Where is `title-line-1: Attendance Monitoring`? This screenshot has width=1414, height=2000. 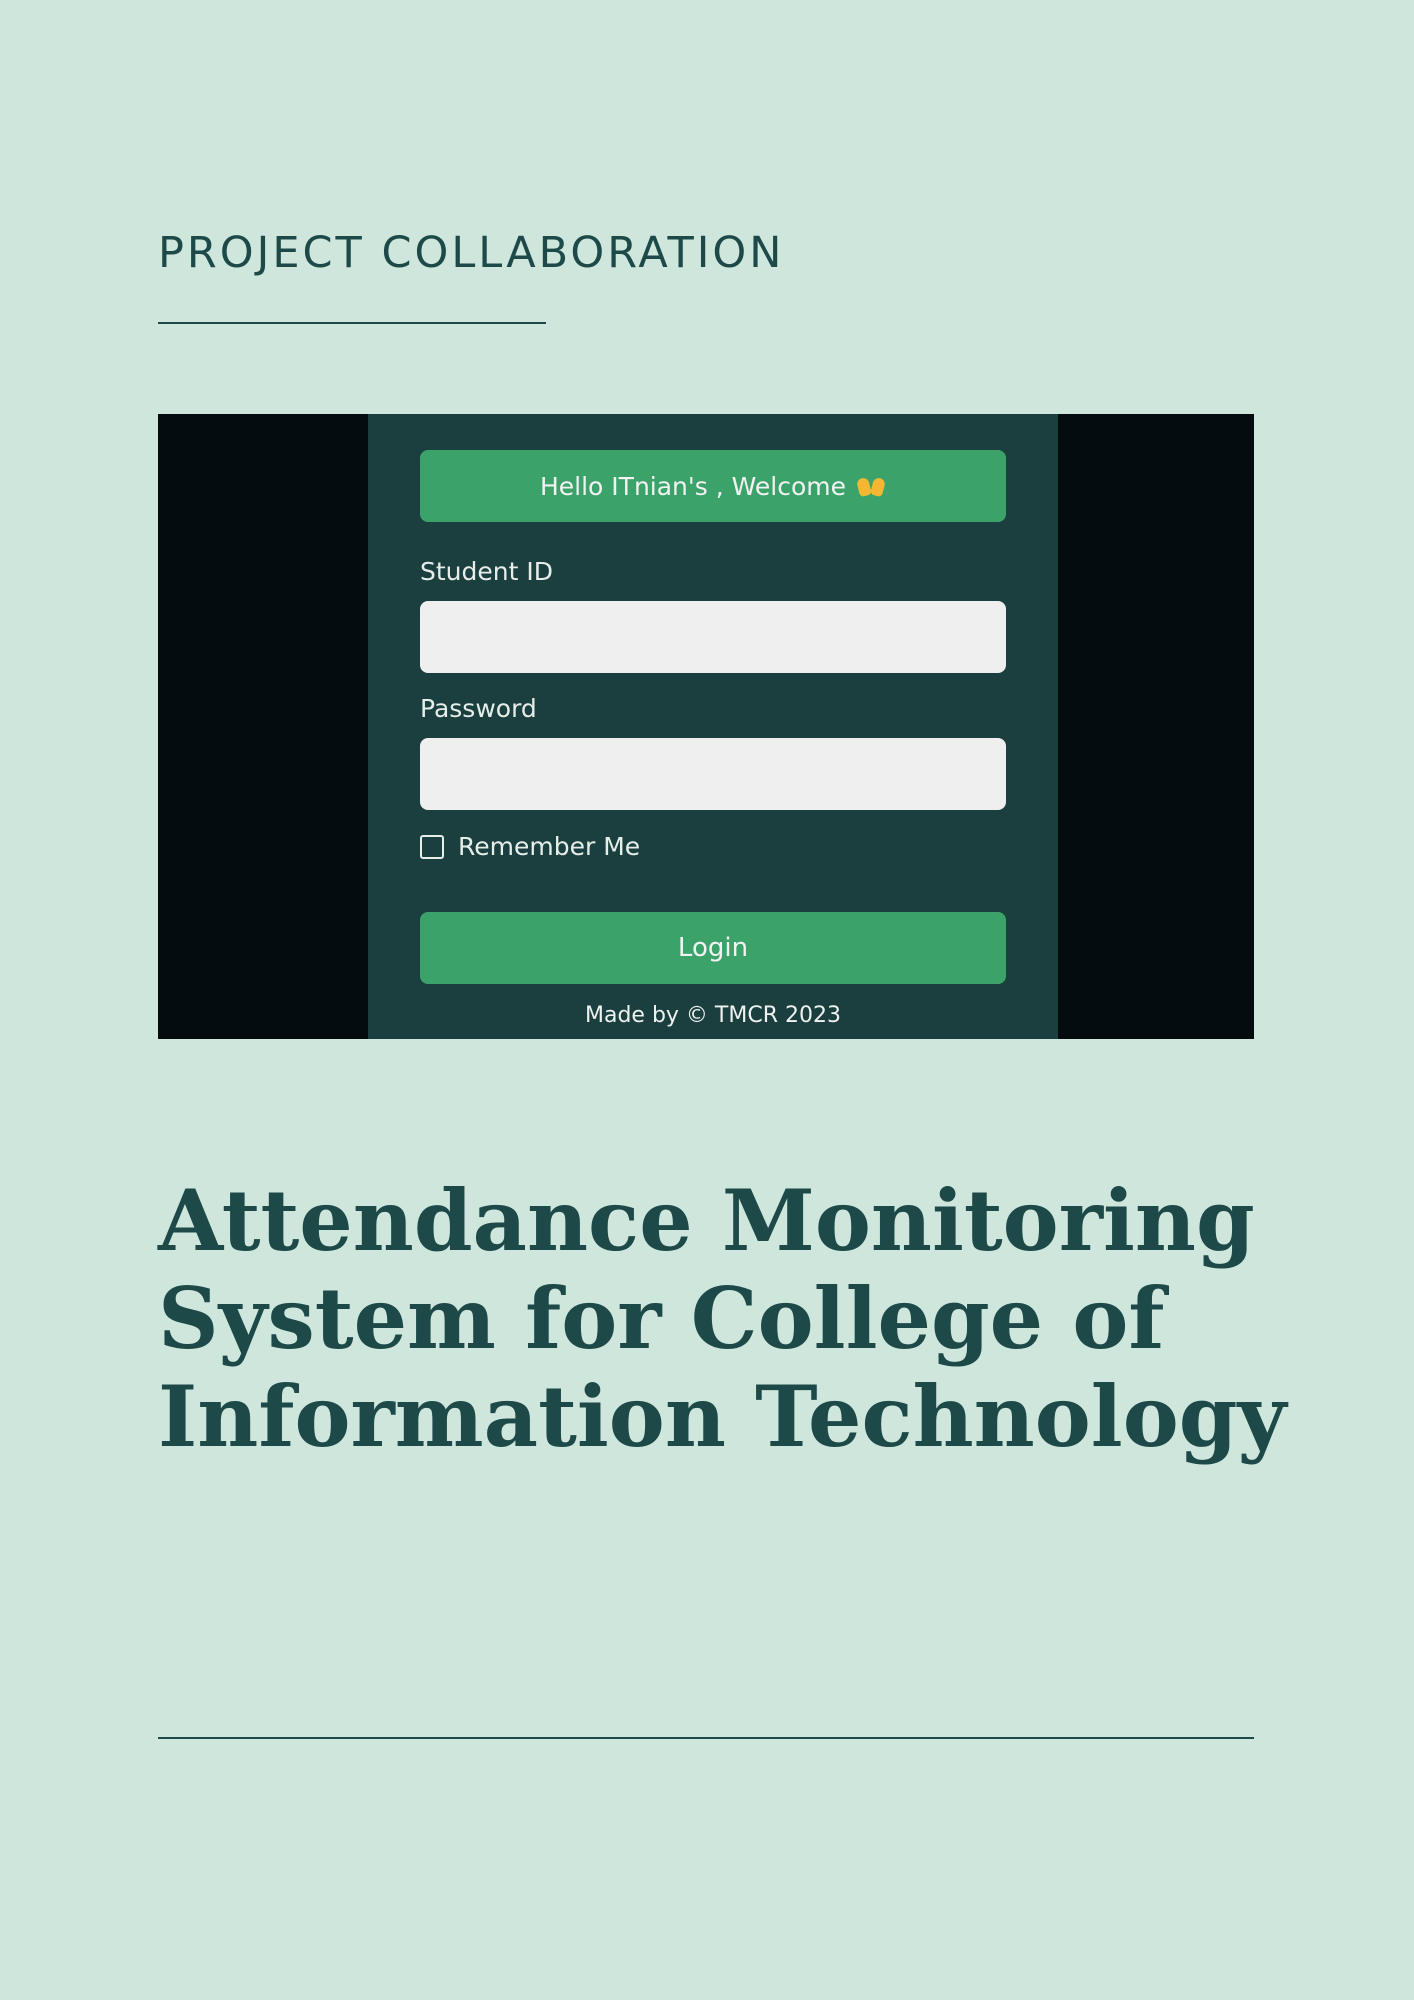
title-line-1: Attendance Monitoring is located at coordinates (706, 1220).